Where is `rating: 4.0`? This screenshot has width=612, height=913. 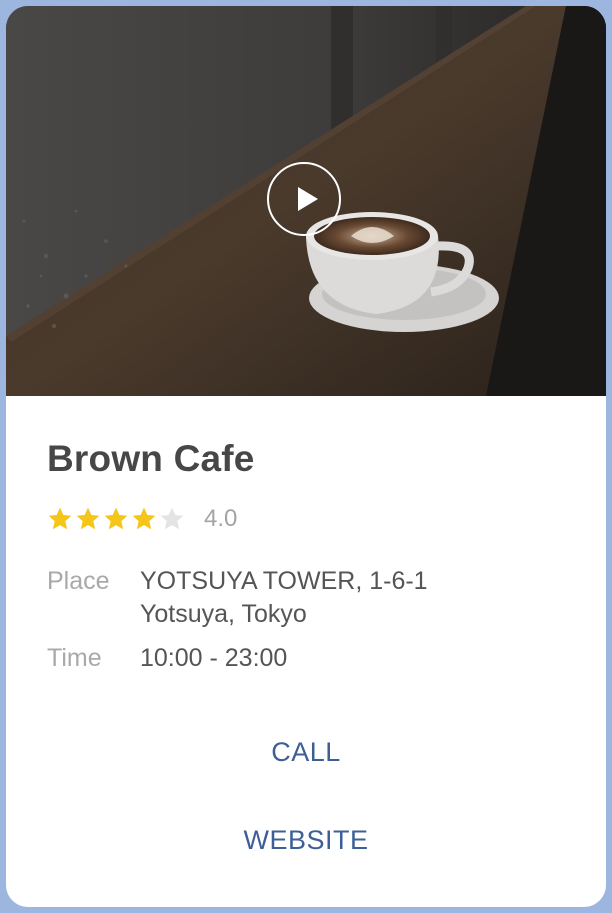
rating: 4.0 is located at coordinates (142, 519).